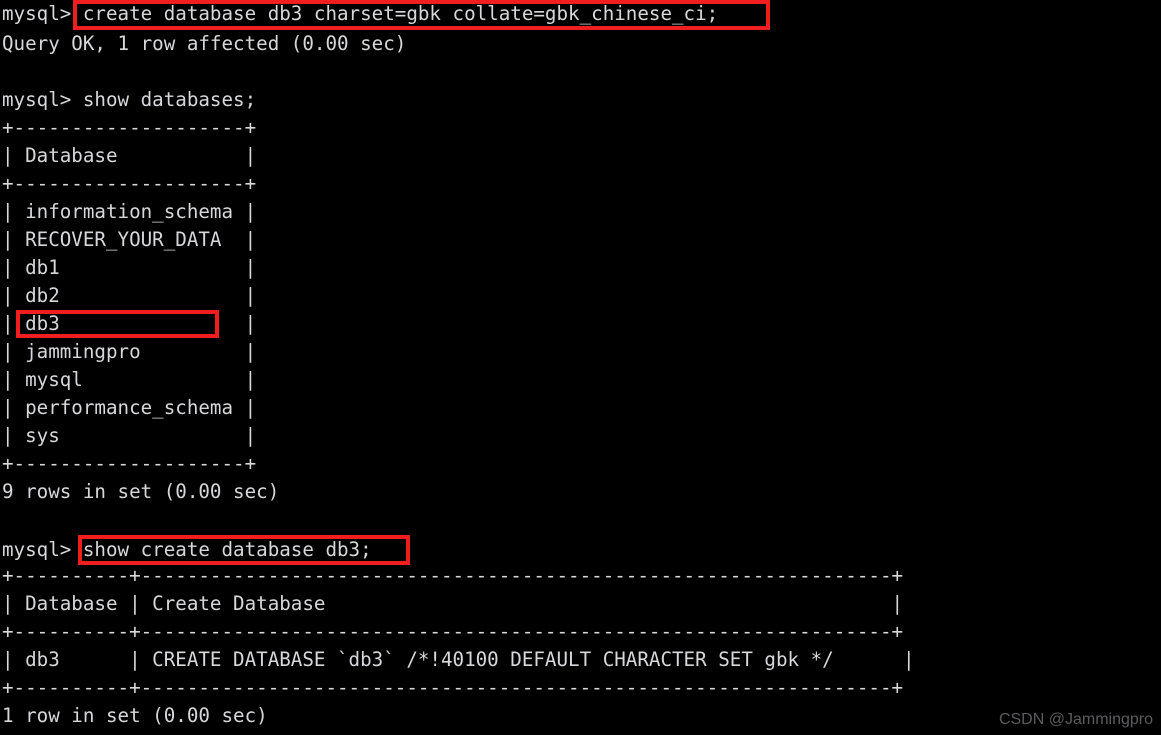 The width and height of the screenshot is (1161, 735). Describe the element at coordinates (453, 603) in the screenshot. I see `terminal-line: | Database | Create Database |` at that location.